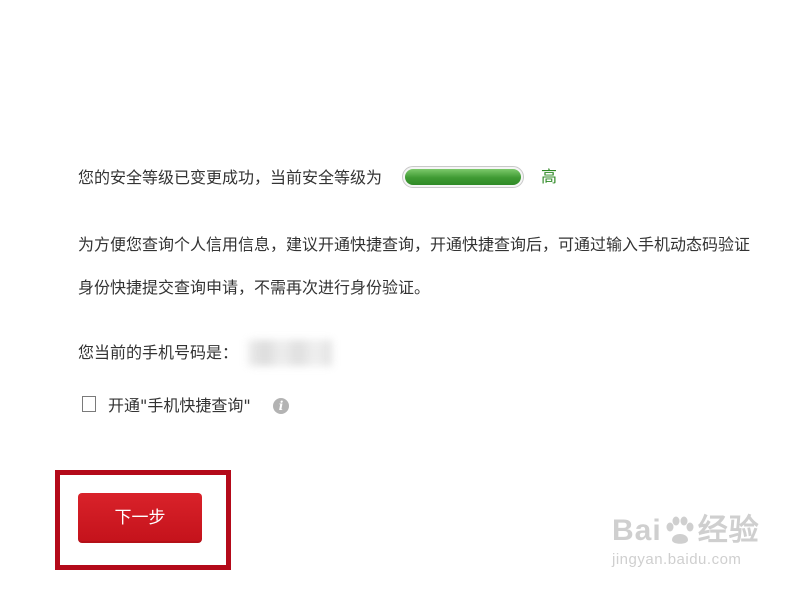  I want to click on security-level-bar, so click(463, 177).